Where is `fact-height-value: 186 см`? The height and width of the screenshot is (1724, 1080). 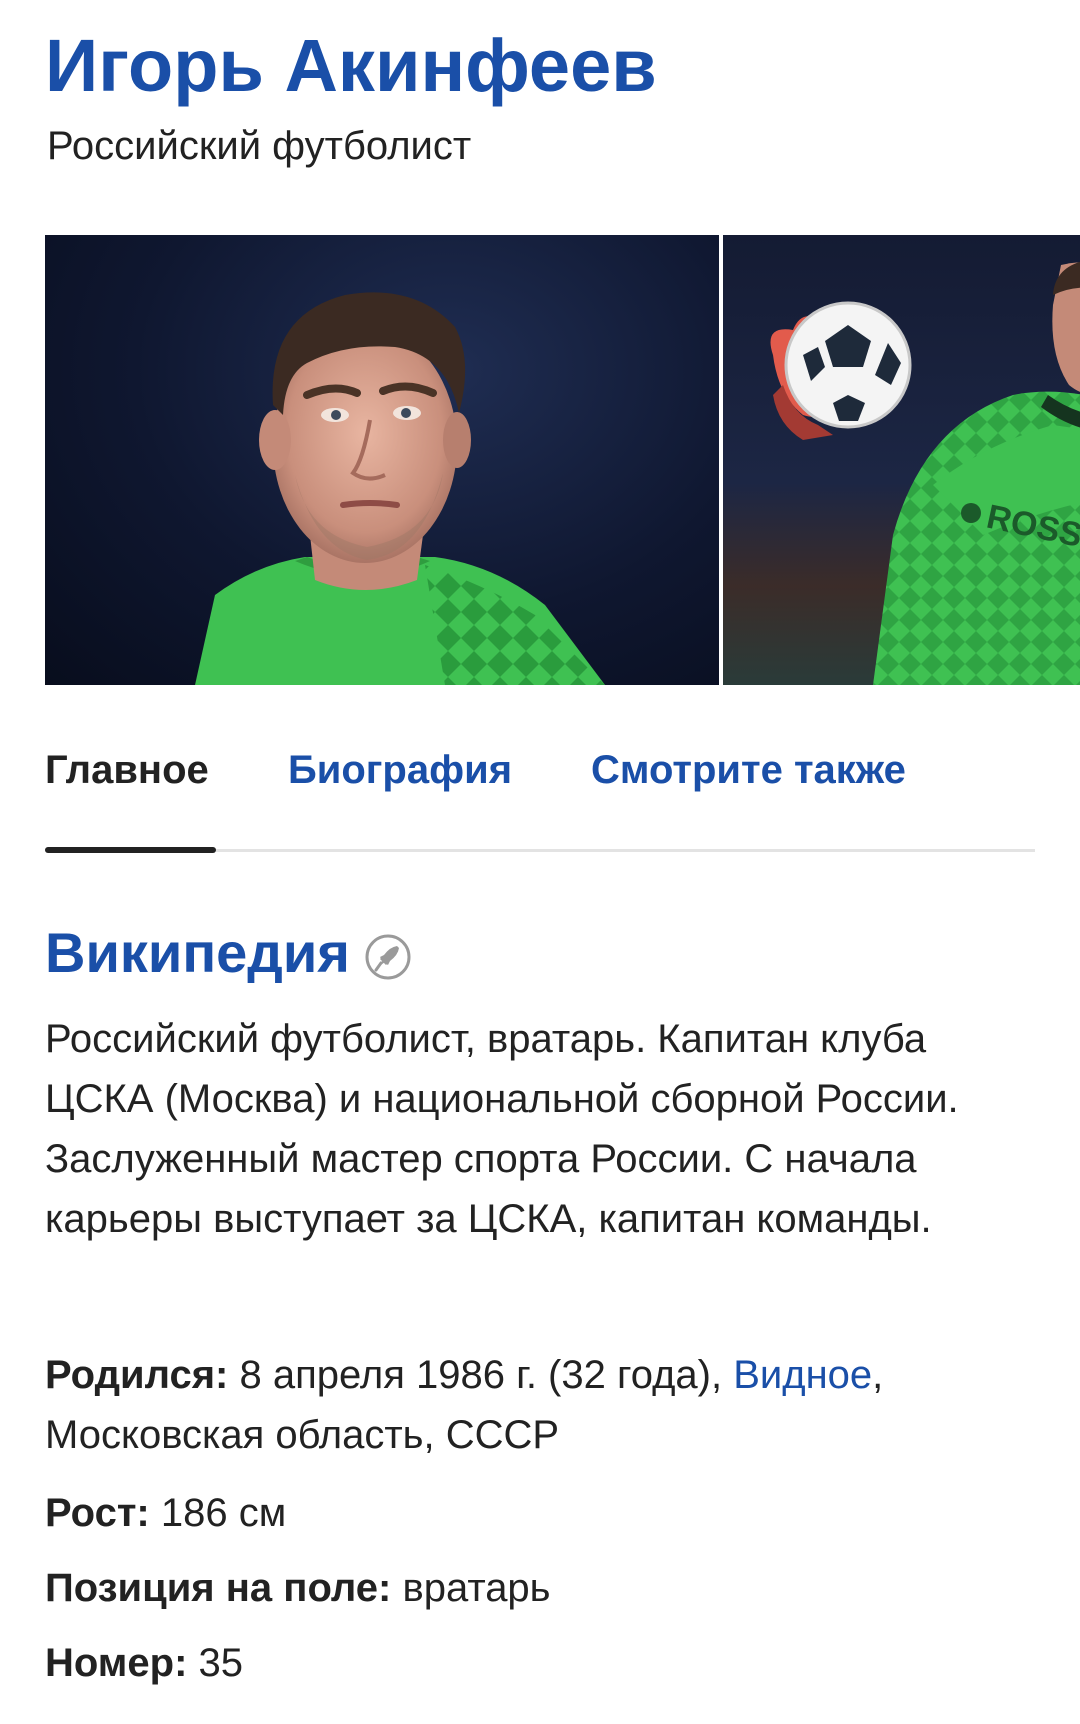 fact-height-value: 186 см is located at coordinates (223, 1513).